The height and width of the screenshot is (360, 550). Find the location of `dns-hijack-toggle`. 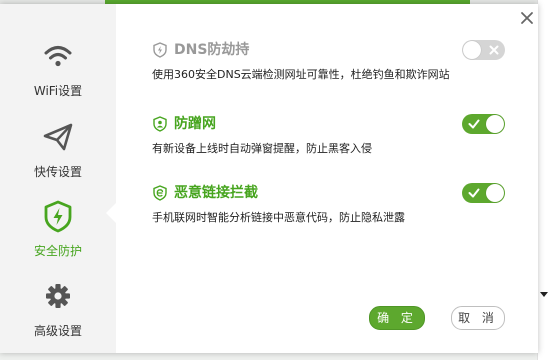

dns-hijack-toggle is located at coordinates (483, 50).